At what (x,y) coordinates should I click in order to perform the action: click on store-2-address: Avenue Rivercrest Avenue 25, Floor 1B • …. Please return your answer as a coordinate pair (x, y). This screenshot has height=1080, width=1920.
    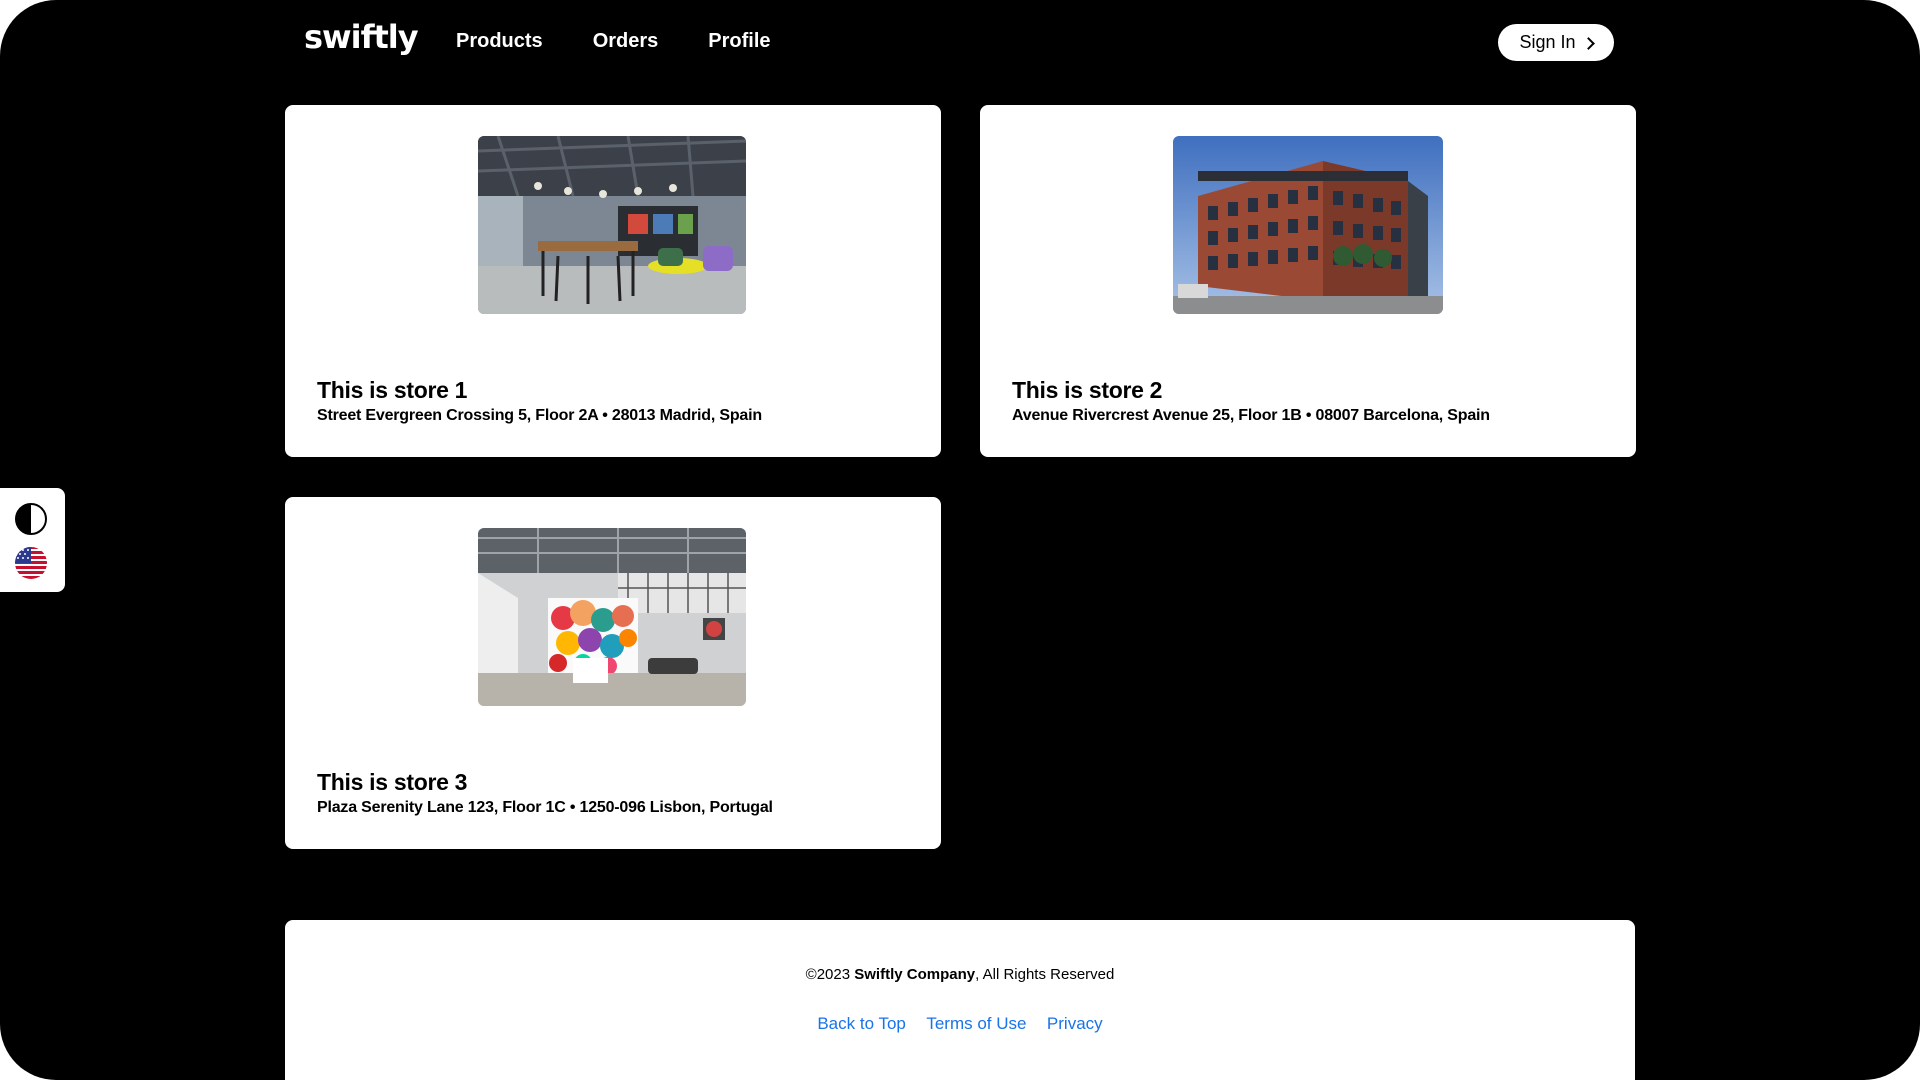
    Looking at the image, I should click on (1251, 415).